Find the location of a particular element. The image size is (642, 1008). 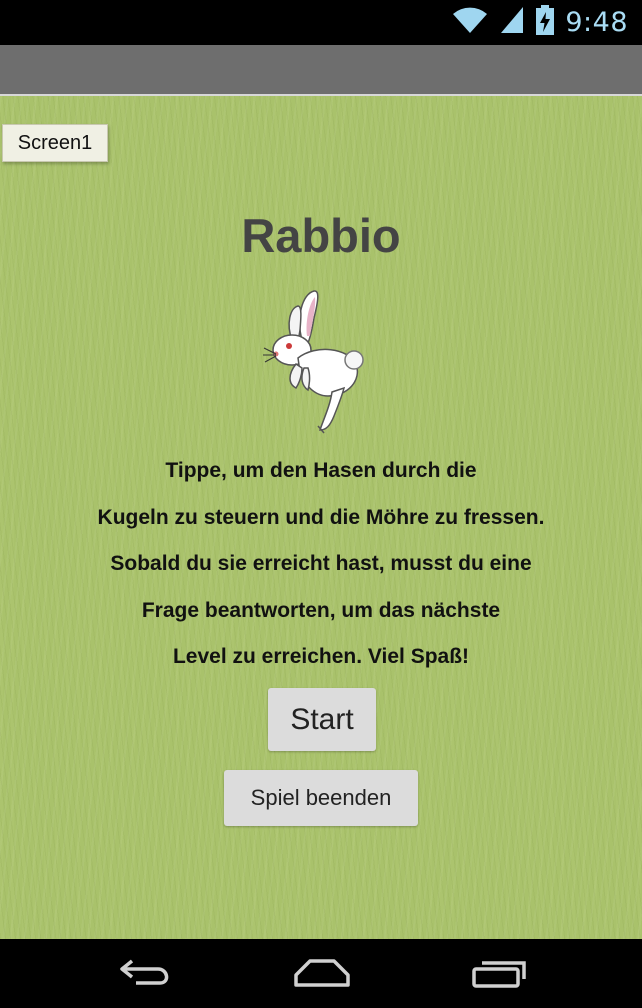

cell-signal-icon is located at coordinates (512, 22).